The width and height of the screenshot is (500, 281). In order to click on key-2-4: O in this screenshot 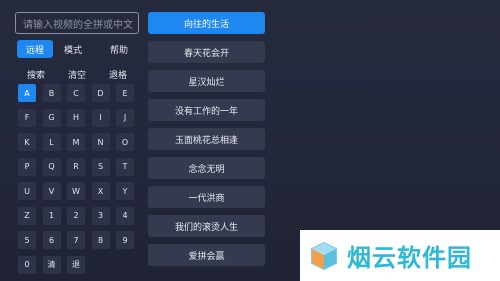, I will do `click(125, 142)`.